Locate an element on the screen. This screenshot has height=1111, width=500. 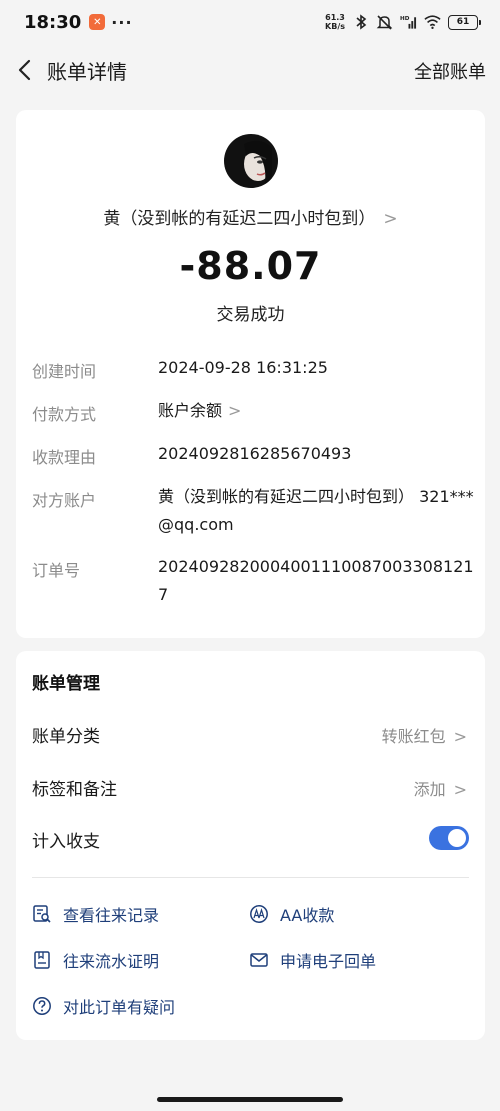
payee-name: 黄（没到帐的有延迟二四小时包到） is located at coordinates (239, 219).